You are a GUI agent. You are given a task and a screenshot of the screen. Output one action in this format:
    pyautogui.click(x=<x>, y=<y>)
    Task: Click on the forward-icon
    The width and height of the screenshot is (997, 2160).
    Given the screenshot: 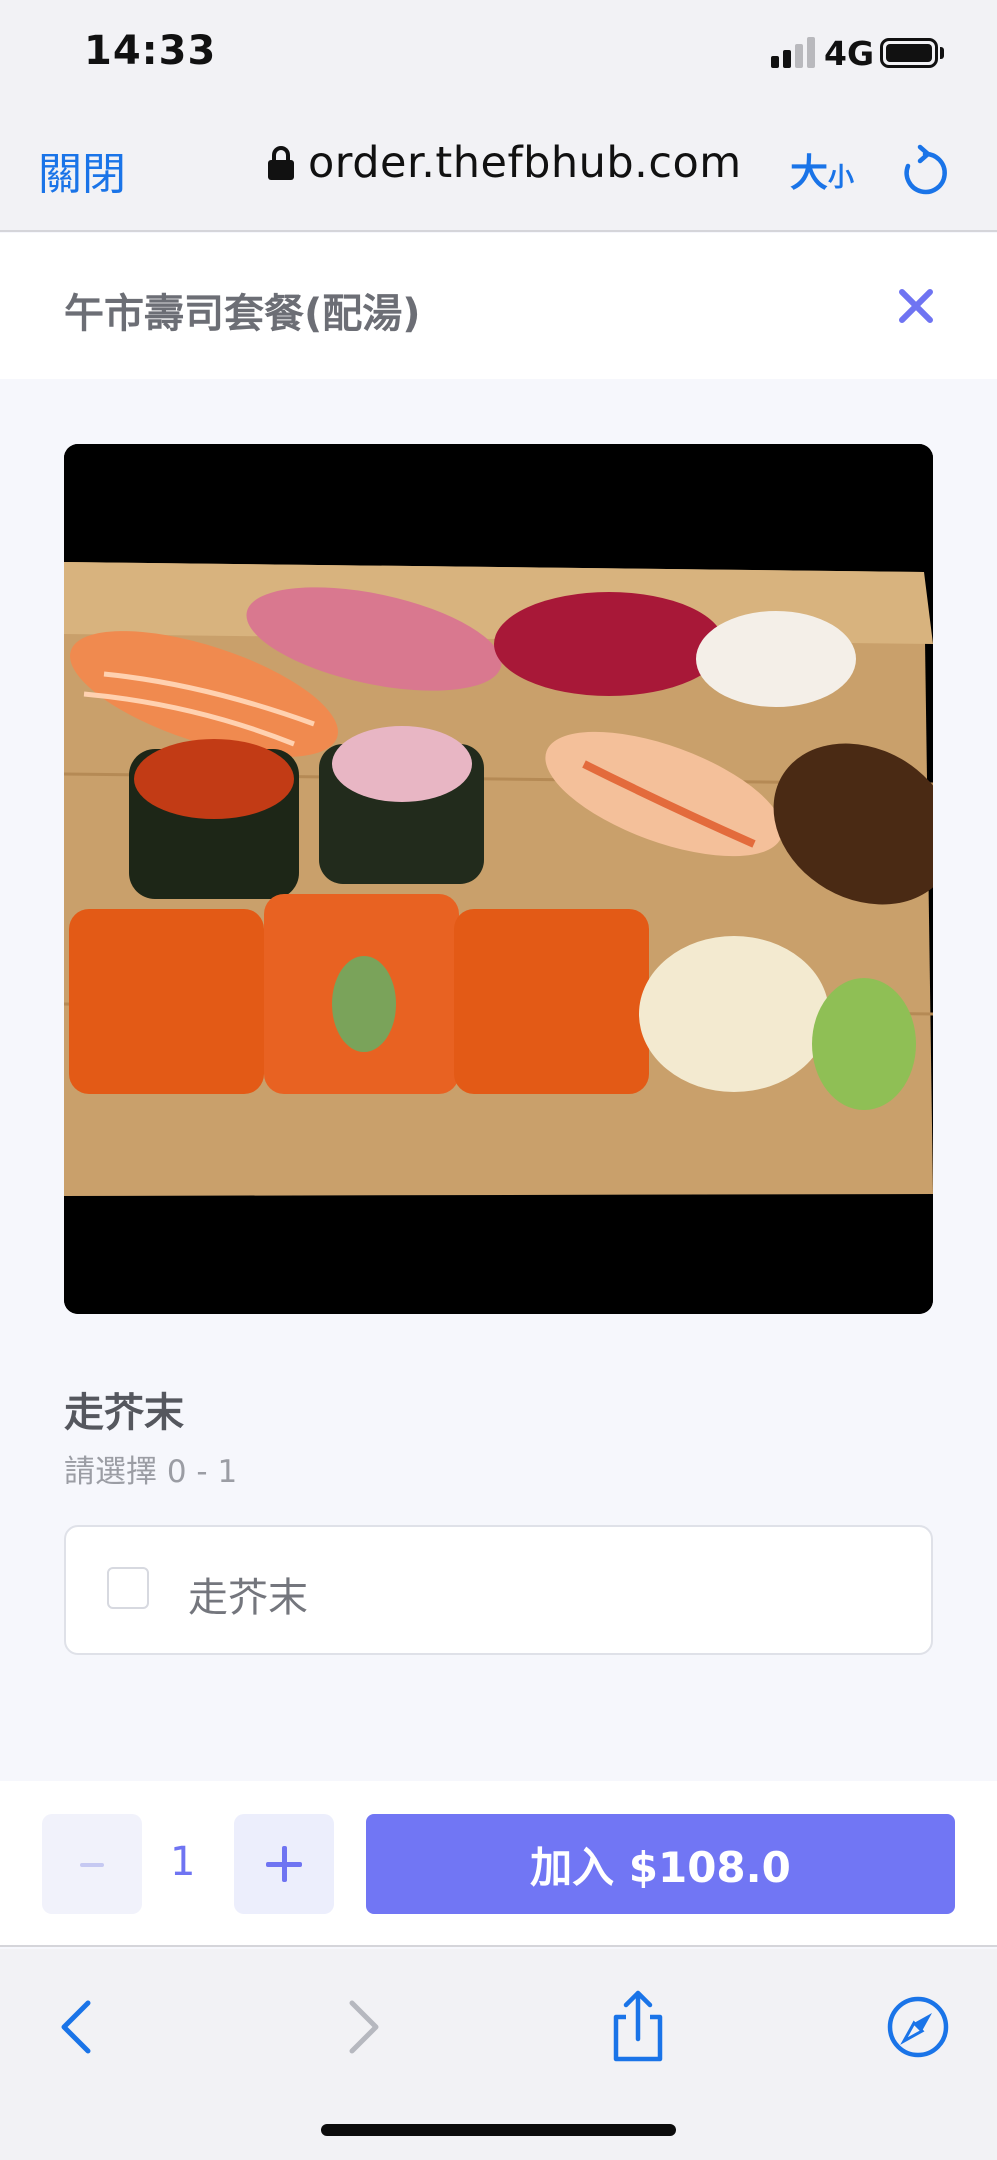 What is the action you would take?
    pyautogui.click(x=362, y=2027)
    